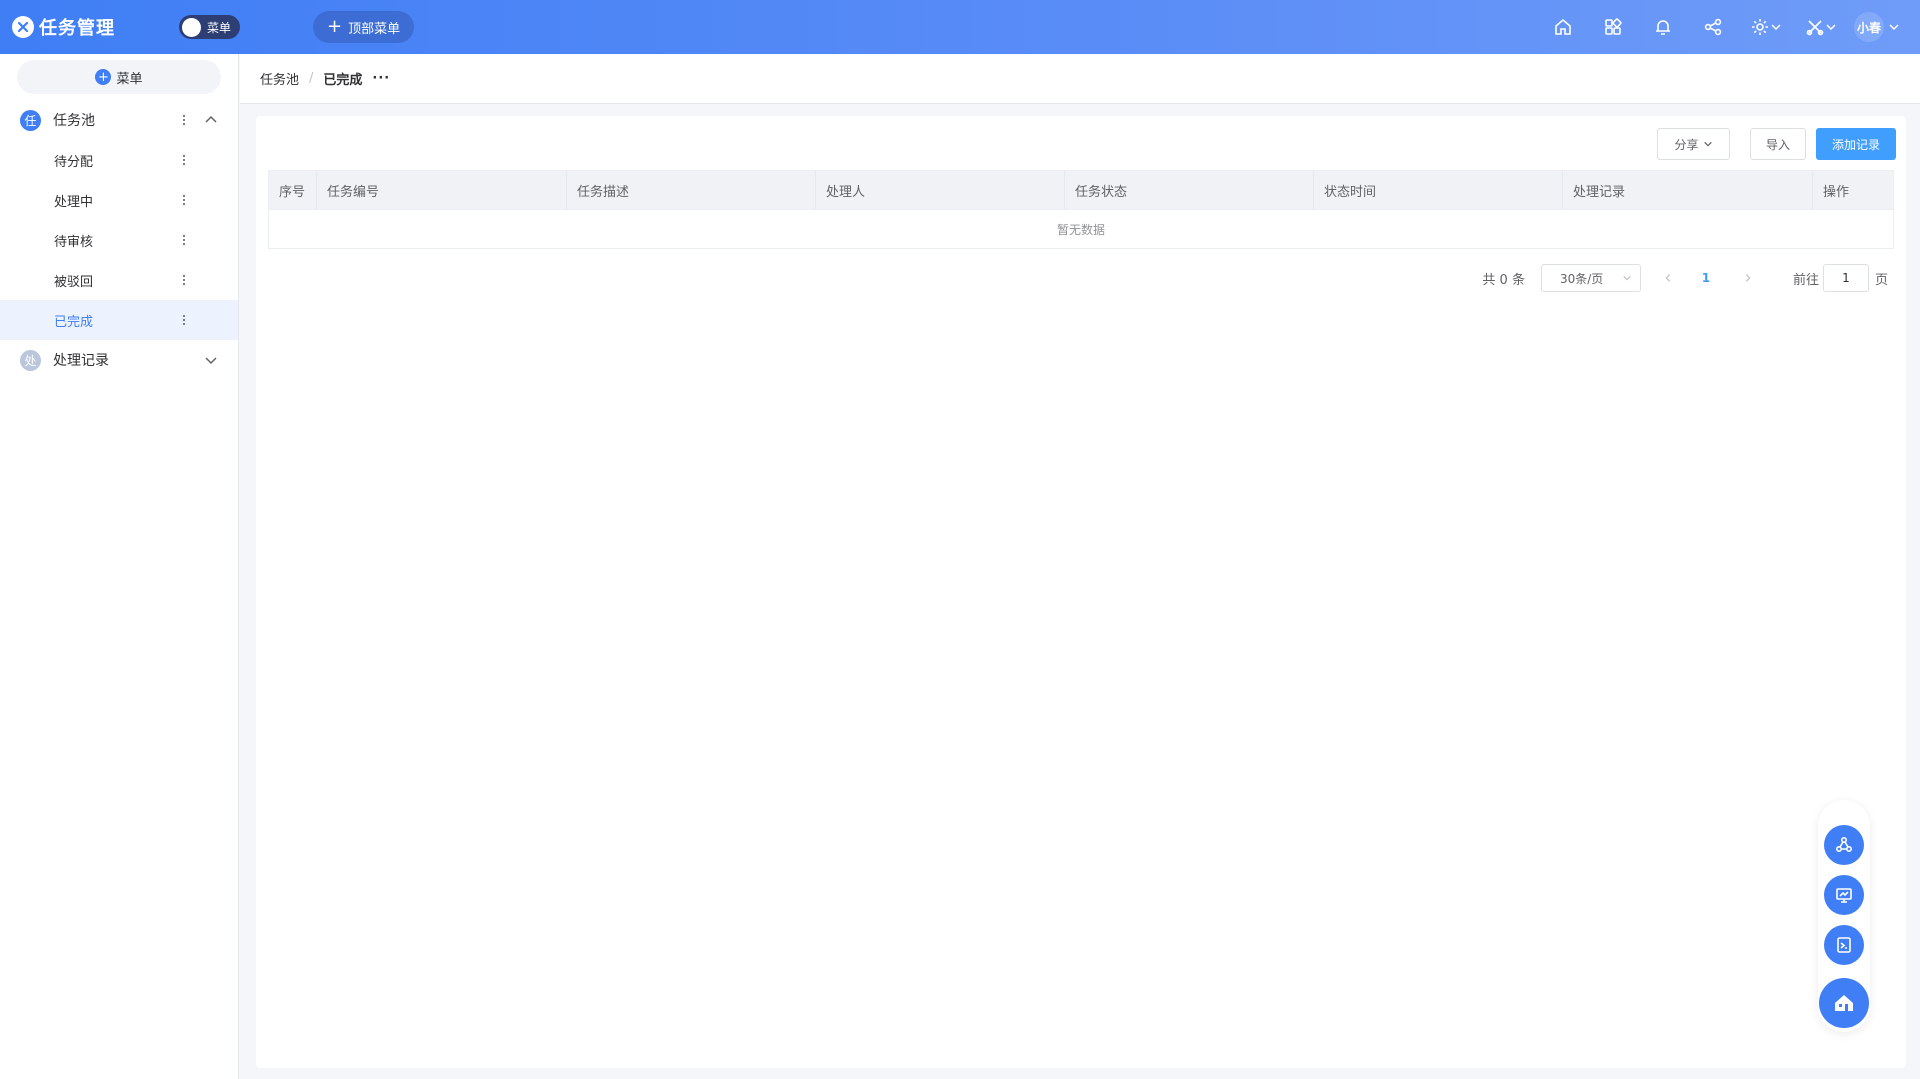  Describe the element at coordinates (119, 280) in the screenshot. I see `sidebar-item-rejected: 被驳回` at that location.